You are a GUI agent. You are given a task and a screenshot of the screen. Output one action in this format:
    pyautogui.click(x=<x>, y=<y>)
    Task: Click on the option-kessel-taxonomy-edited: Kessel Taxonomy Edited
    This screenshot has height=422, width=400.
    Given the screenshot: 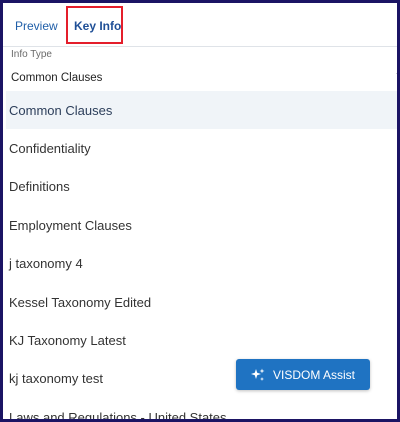 What is the action you would take?
    pyautogui.click(x=201, y=302)
    